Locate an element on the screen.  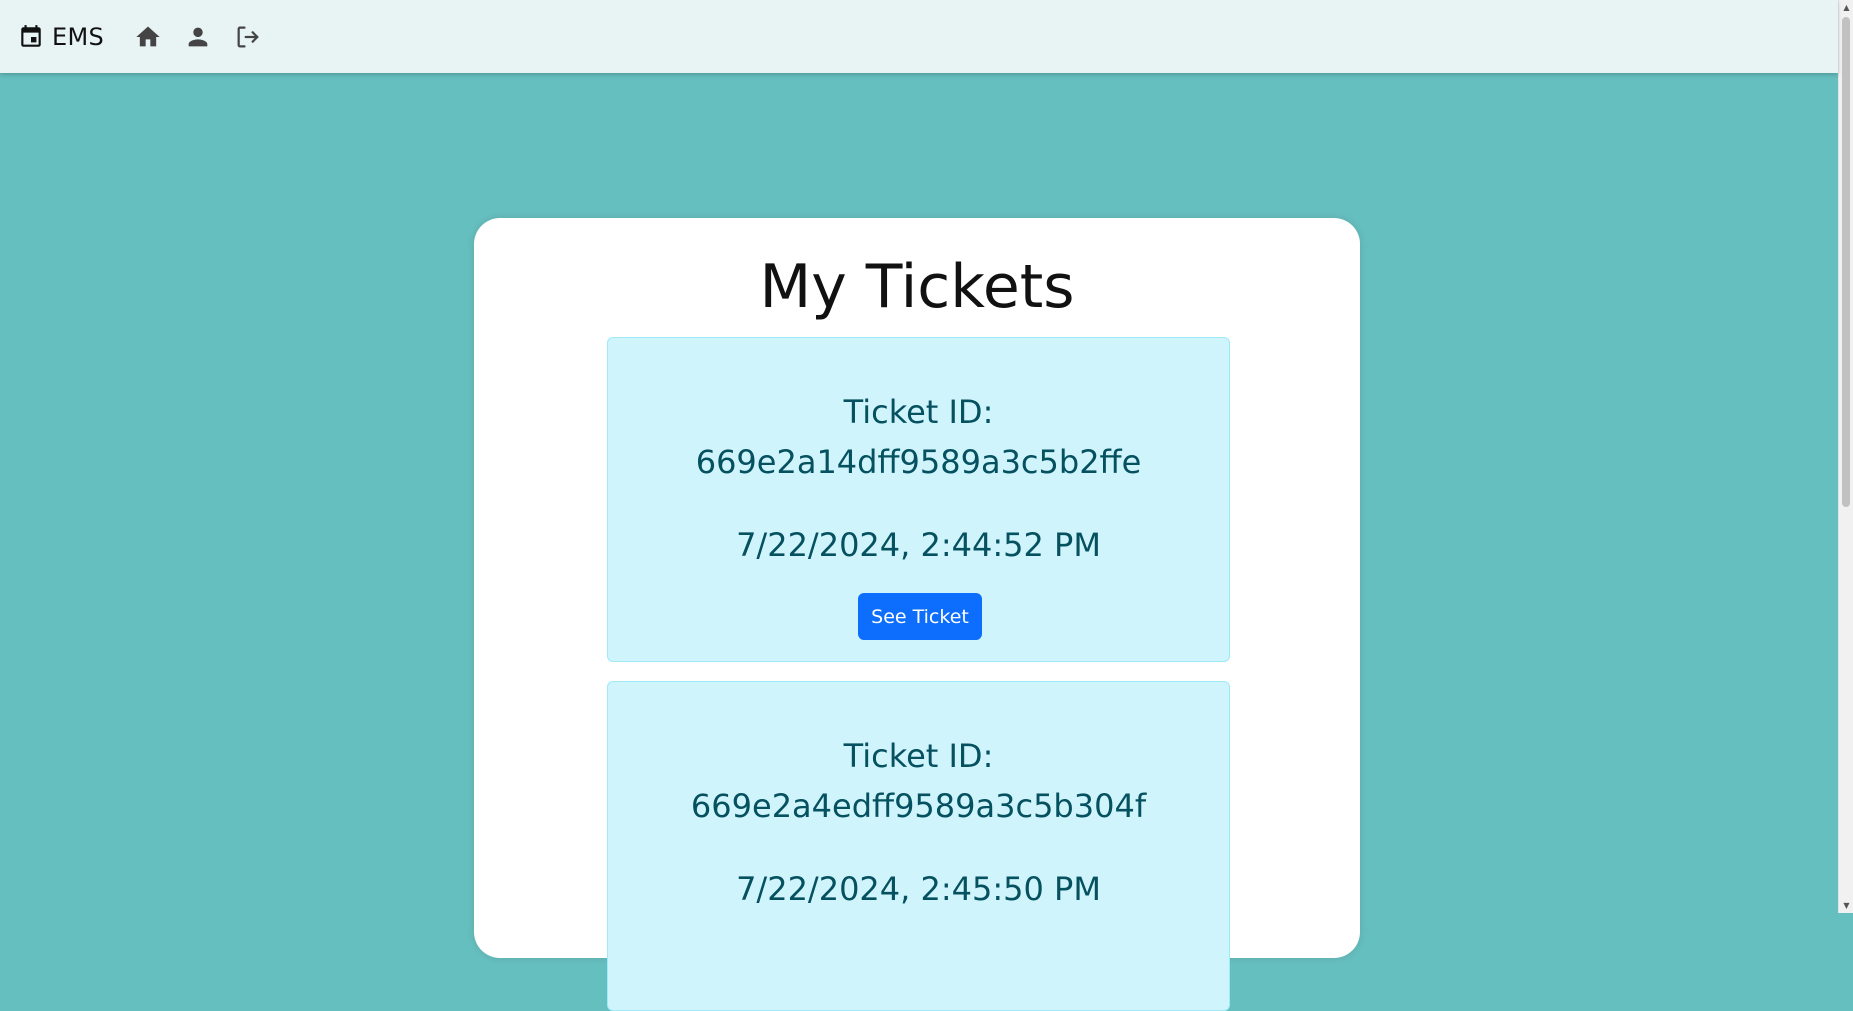
scroll-thumb is located at coordinates (1846, 262).